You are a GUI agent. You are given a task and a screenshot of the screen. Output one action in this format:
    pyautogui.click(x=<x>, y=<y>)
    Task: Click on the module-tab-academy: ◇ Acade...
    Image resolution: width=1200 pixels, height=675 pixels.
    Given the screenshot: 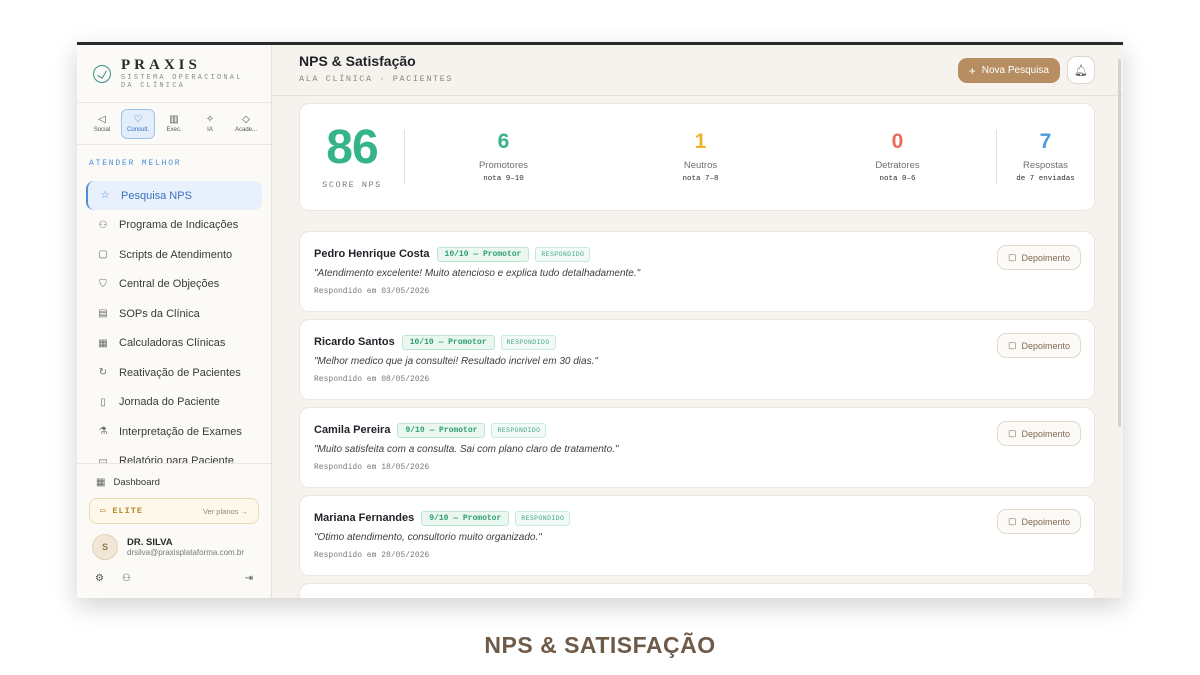 What is the action you would take?
    pyautogui.click(x=246, y=124)
    